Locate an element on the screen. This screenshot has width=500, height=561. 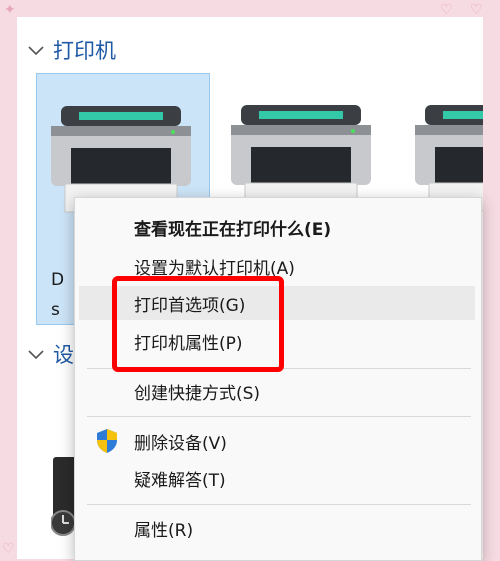
menu-item-properties: 属性(R) is located at coordinates (277, 528).